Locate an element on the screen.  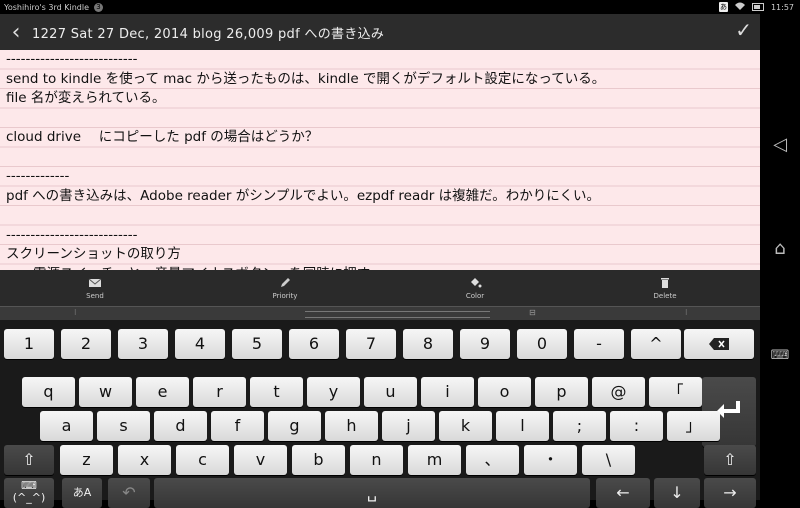
input-mode-key: あA is located at coordinates (82, 493).